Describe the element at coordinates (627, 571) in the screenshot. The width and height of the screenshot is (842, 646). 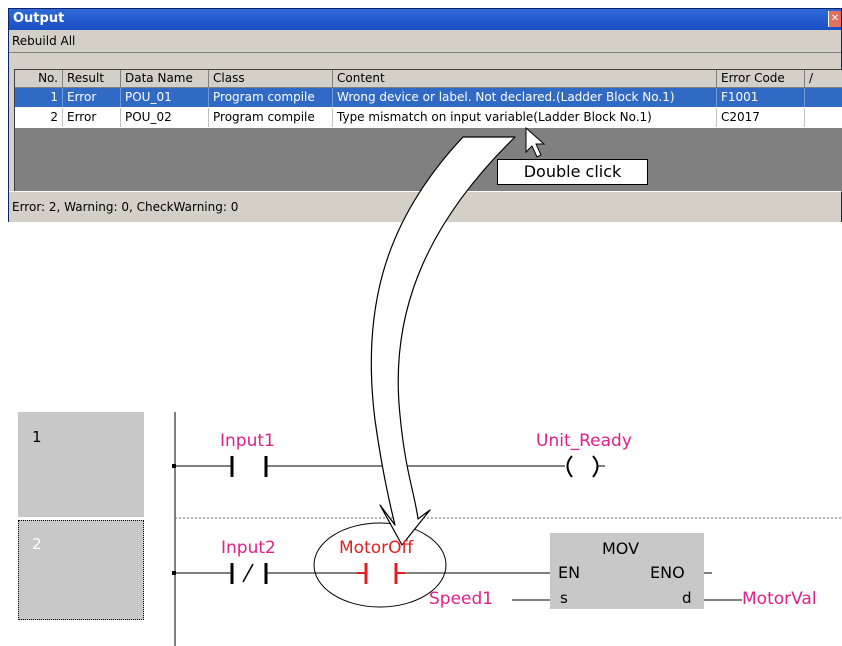
I see `mov-function-block: MOV EN ENO s d` at that location.